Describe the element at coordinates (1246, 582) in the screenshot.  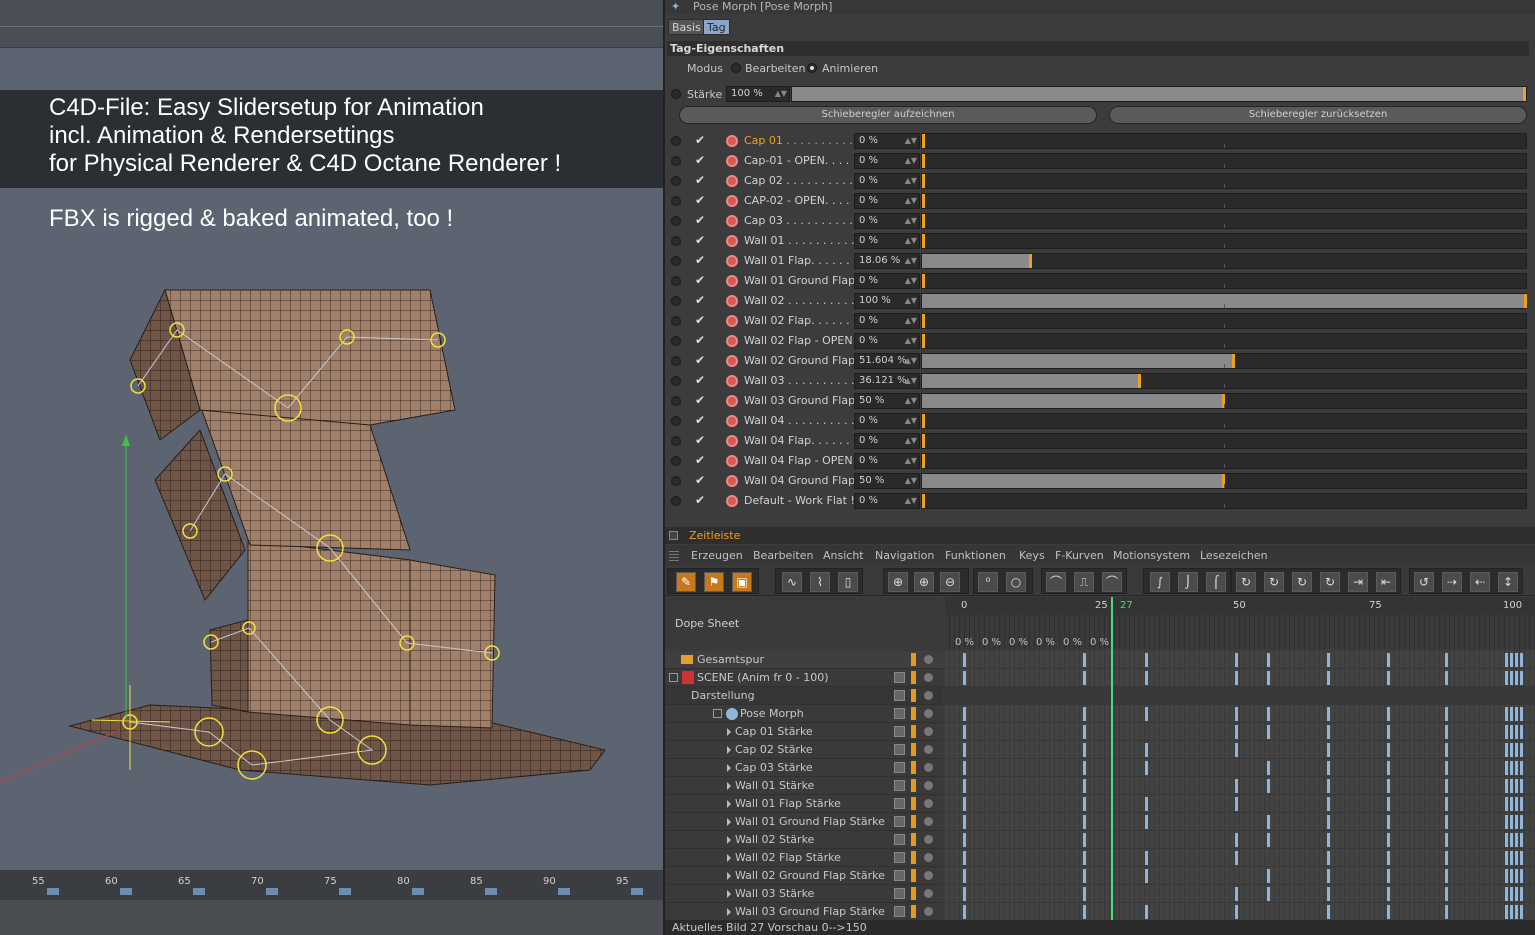
I see `tangent-1-icon: ↻` at that location.